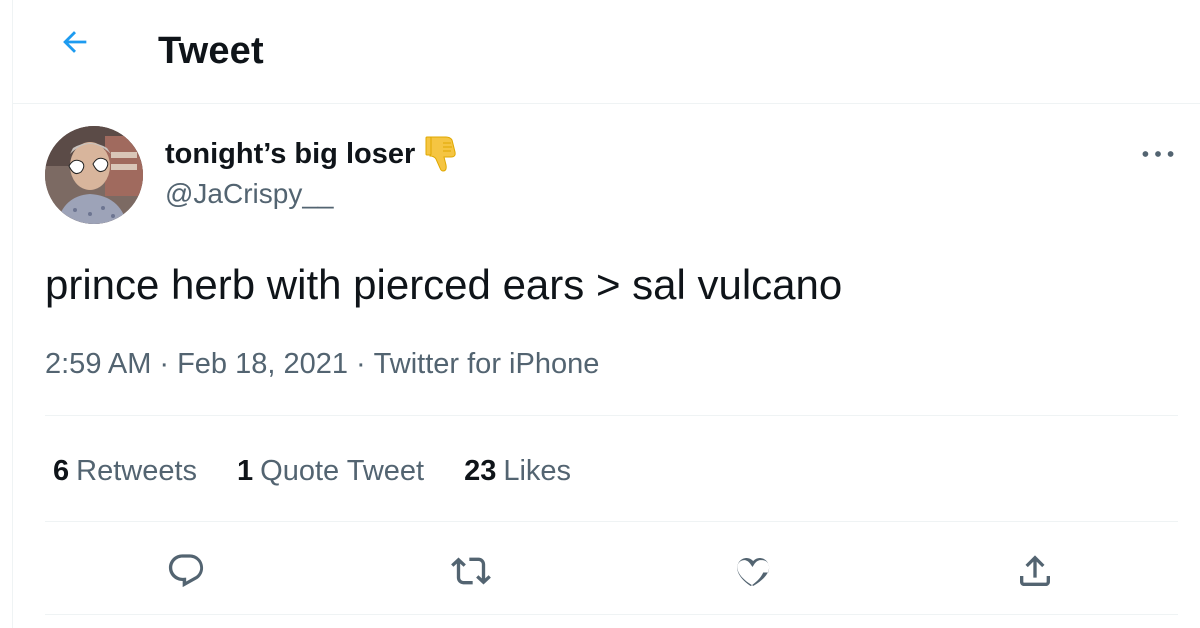 The height and width of the screenshot is (628, 1200). I want to click on profile-photo, so click(94, 175).